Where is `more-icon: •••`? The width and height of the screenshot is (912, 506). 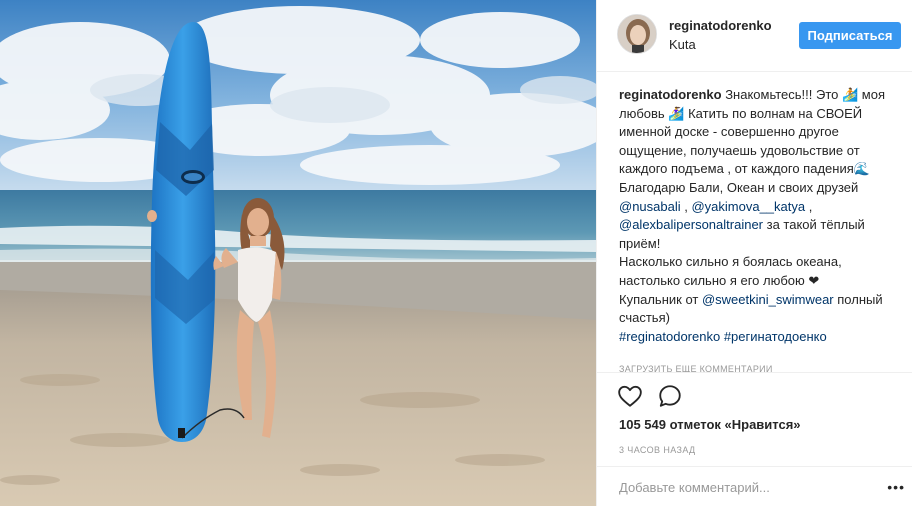
more-icon: ••• is located at coordinates (896, 487).